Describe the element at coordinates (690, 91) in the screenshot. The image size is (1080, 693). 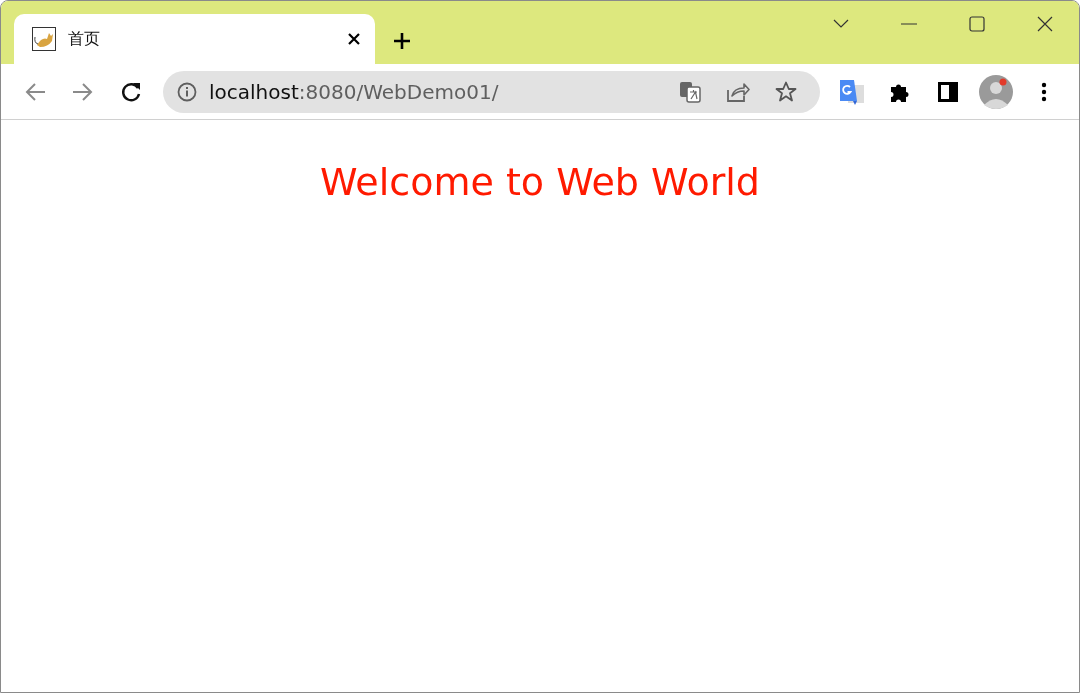
I see `translate-icon` at that location.